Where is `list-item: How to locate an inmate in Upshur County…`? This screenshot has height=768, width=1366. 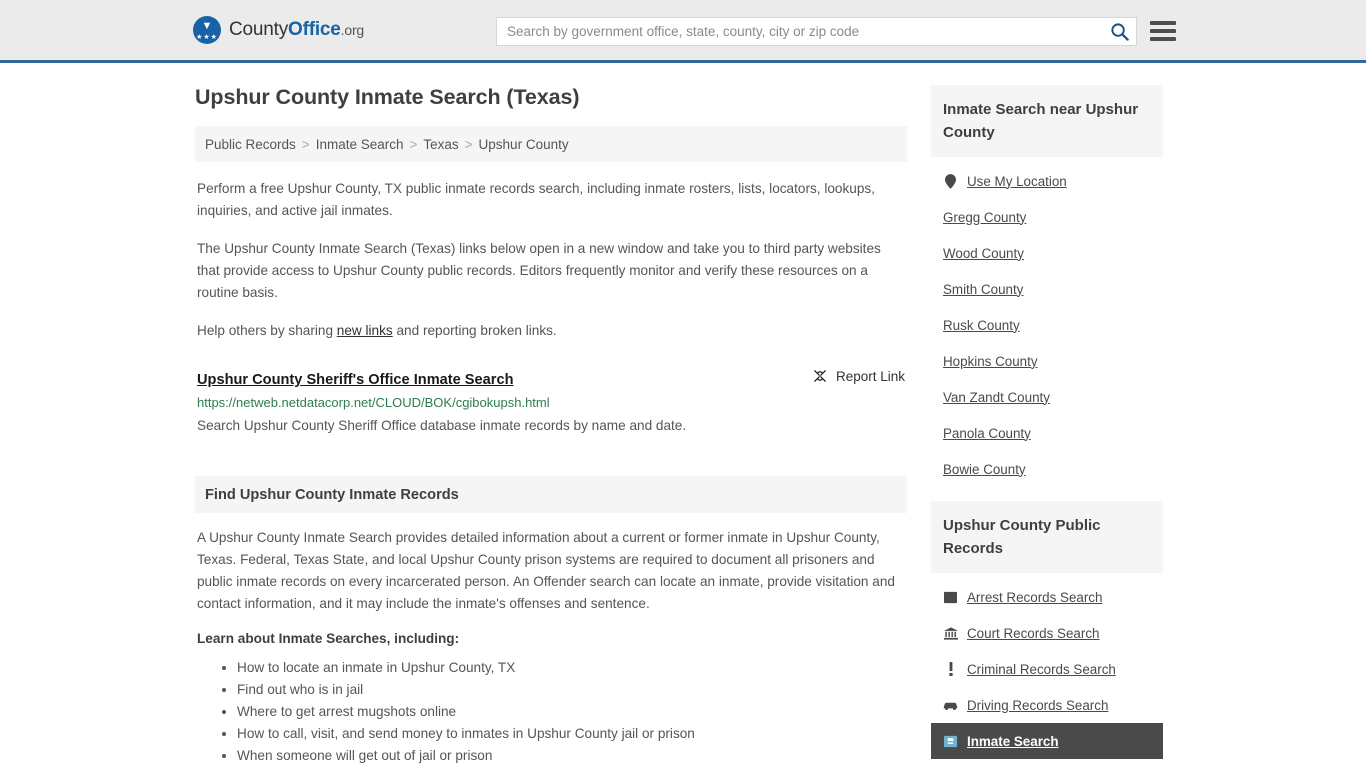
list-item: How to locate an inmate in Upshur County… is located at coordinates (571, 668).